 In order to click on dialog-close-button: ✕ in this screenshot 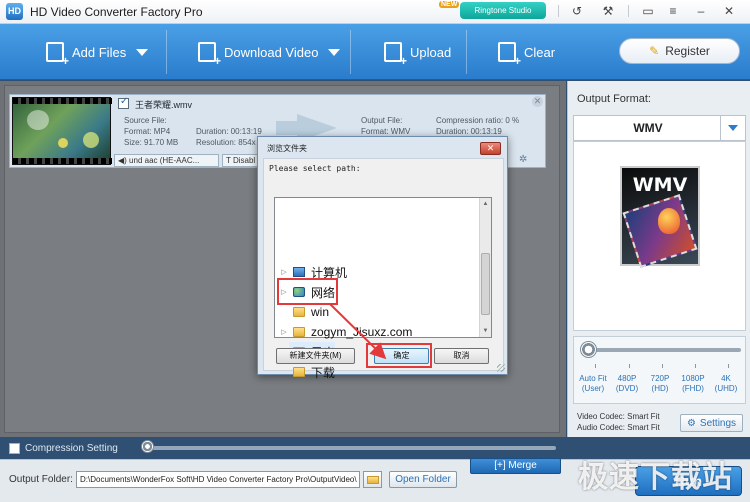, I will do `click(490, 148)`.